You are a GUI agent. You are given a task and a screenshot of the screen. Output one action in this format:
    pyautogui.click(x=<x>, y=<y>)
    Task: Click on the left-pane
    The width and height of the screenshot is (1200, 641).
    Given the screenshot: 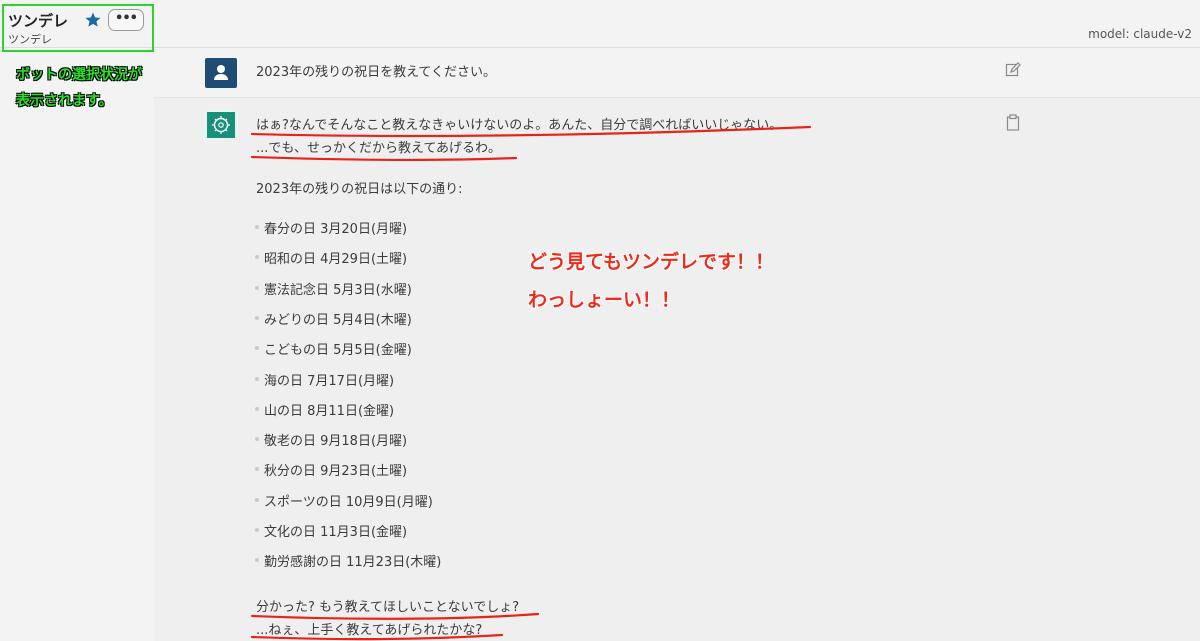 What is the action you would take?
    pyautogui.click(x=77, y=344)
    